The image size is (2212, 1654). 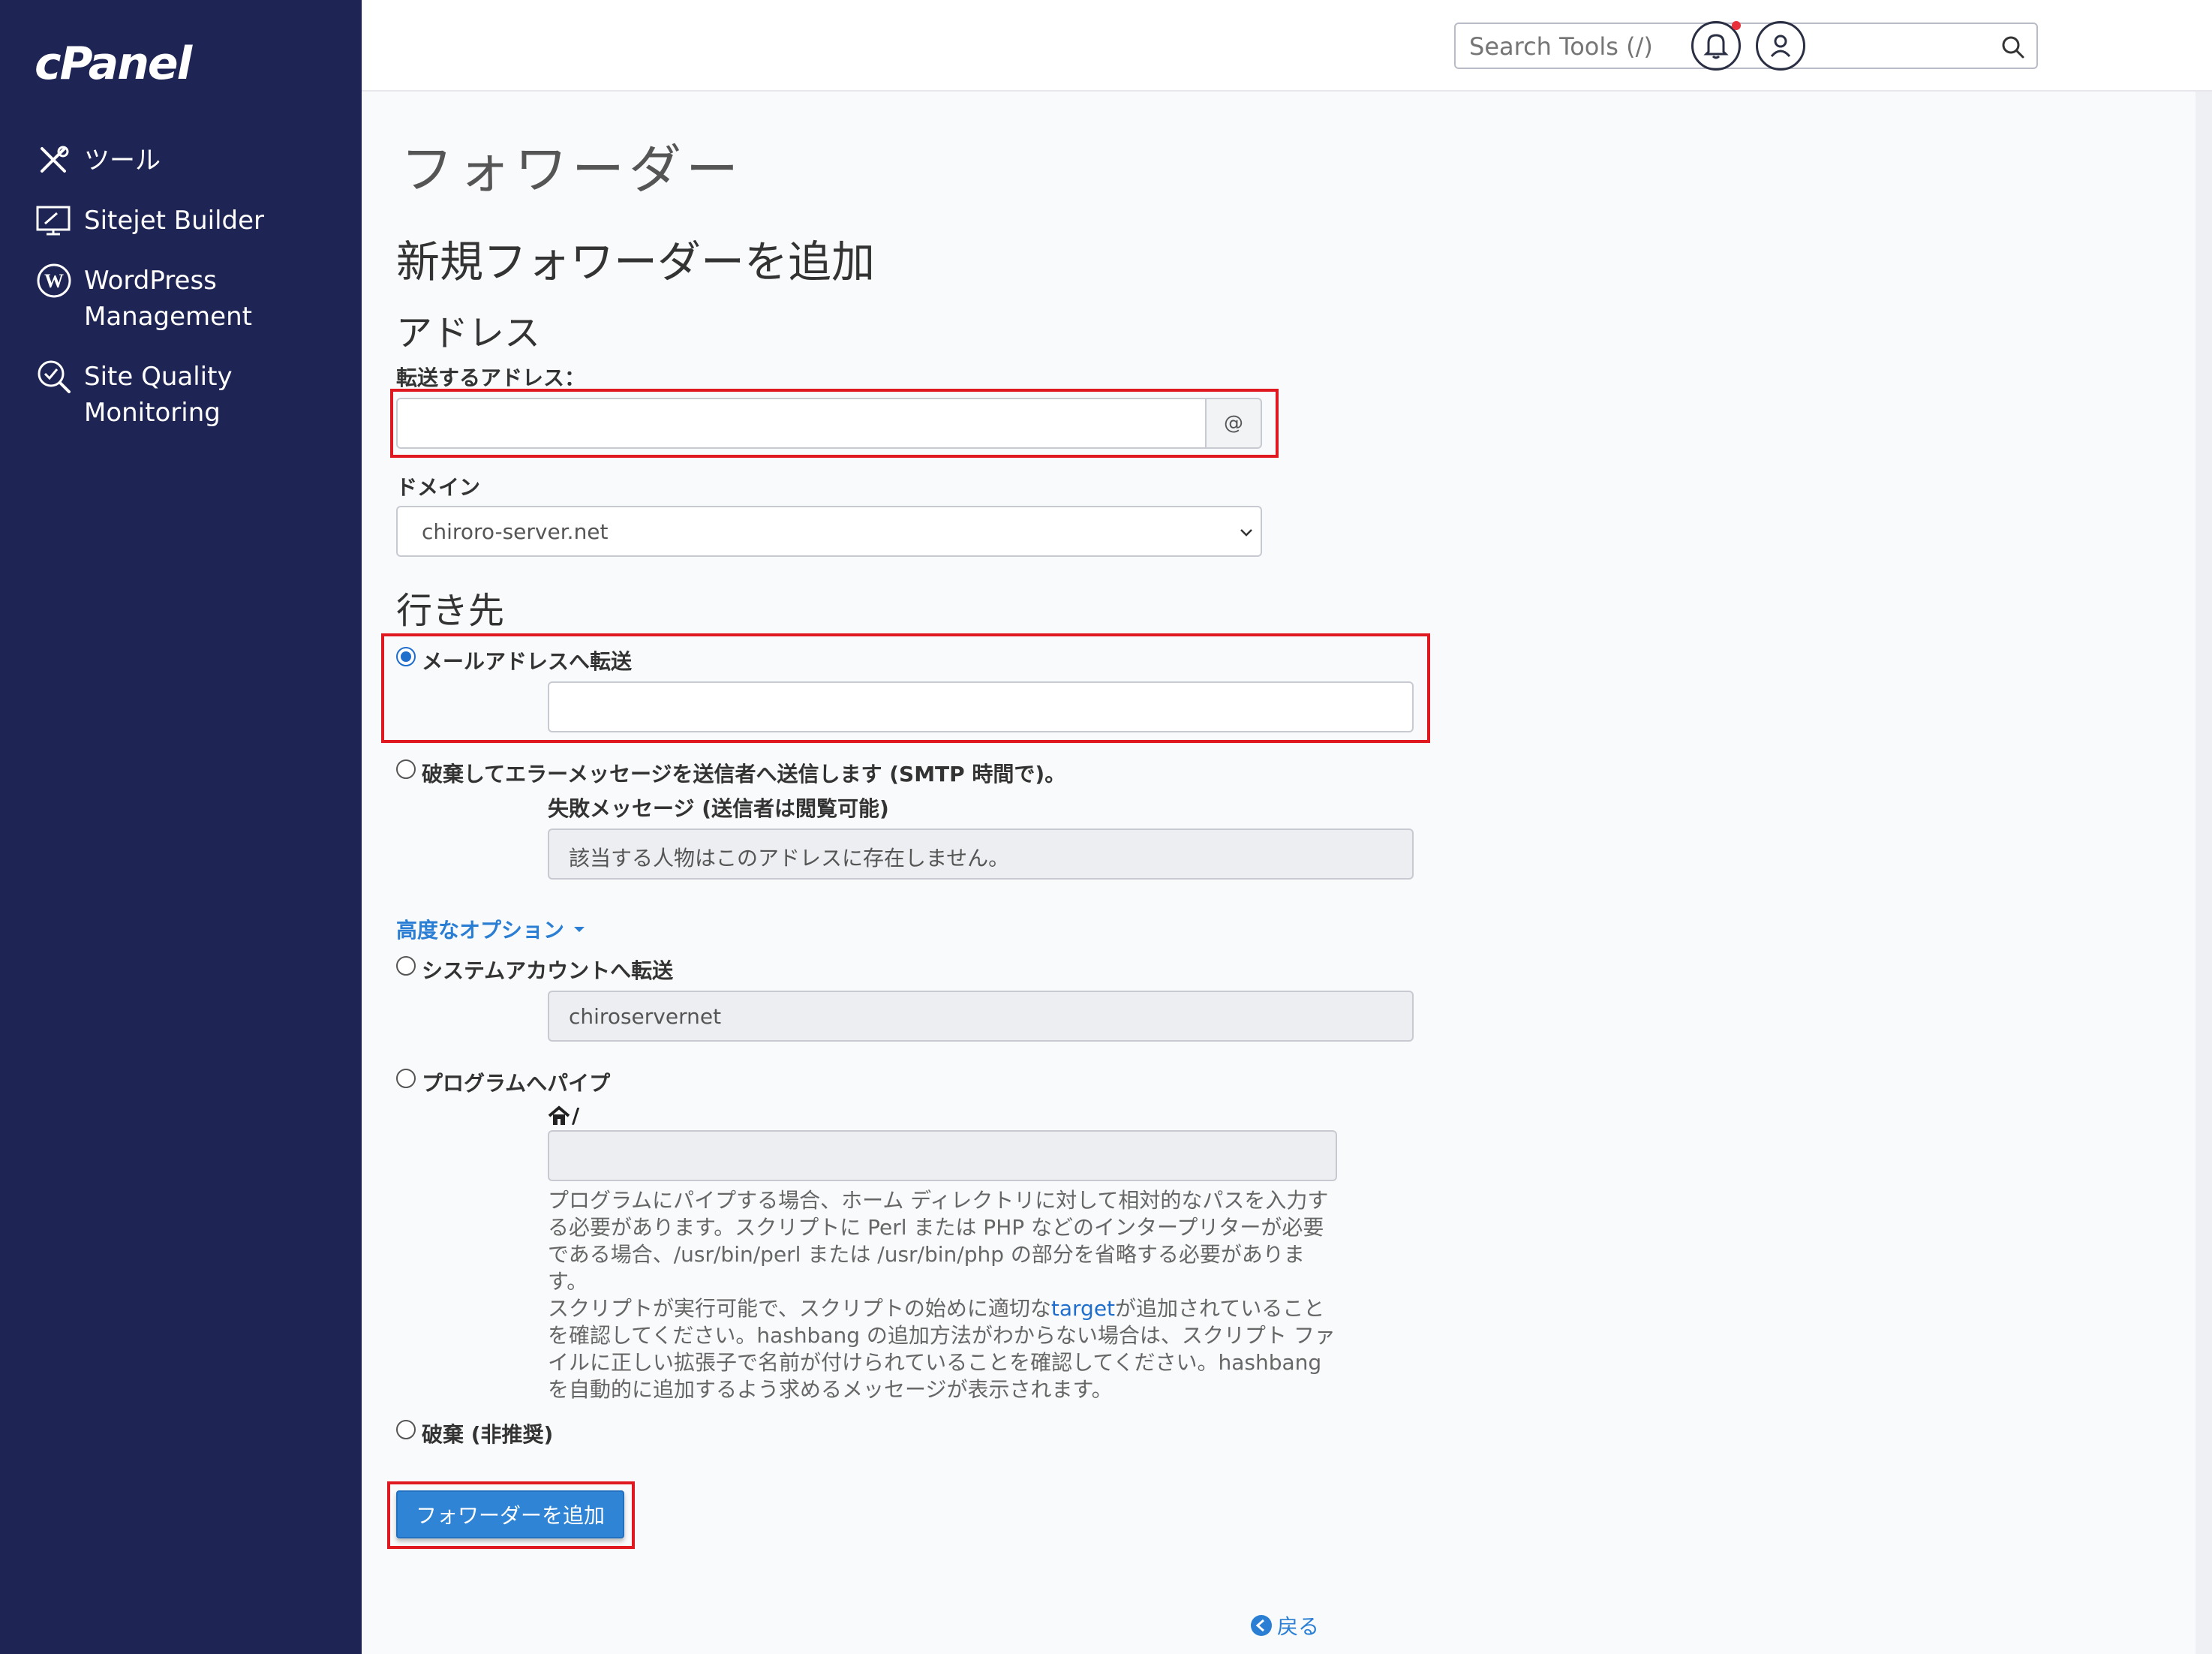 What do you see at coordinates (174, 221) in the screenshot?
I see `sidebar-item-label: Sitejet Builder` at bounding box center [174, 221].